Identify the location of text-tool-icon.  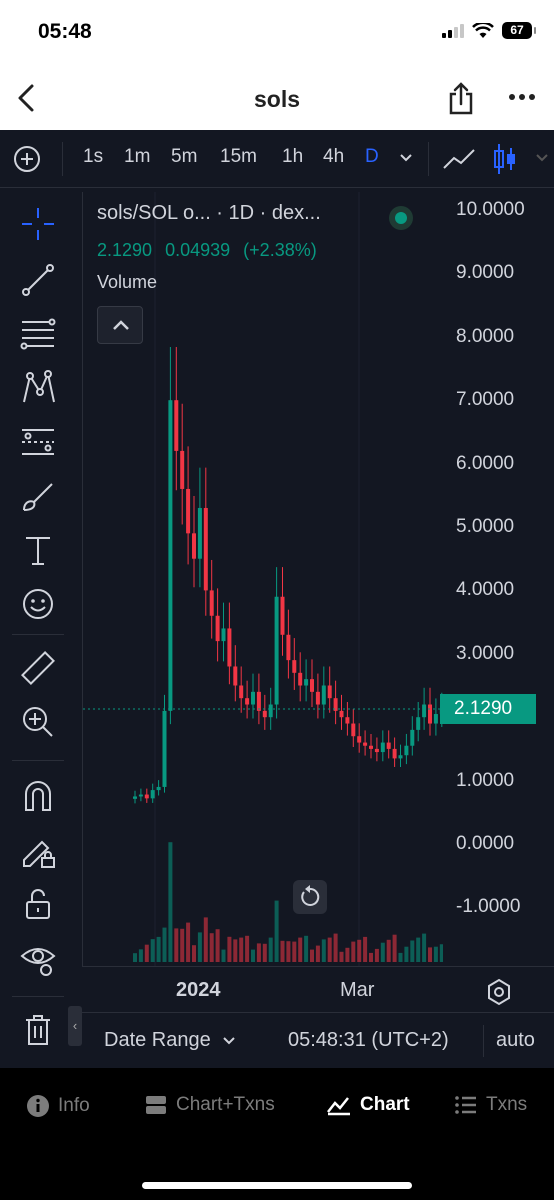
(38, 550).